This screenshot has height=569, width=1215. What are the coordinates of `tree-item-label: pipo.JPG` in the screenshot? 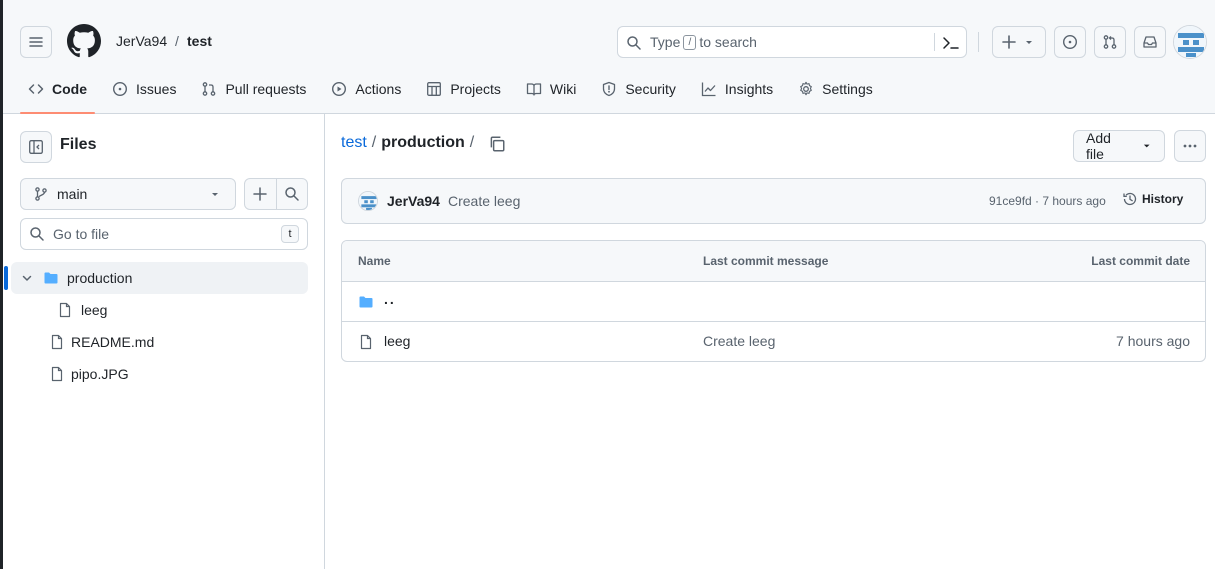 It's located at (100, 374).